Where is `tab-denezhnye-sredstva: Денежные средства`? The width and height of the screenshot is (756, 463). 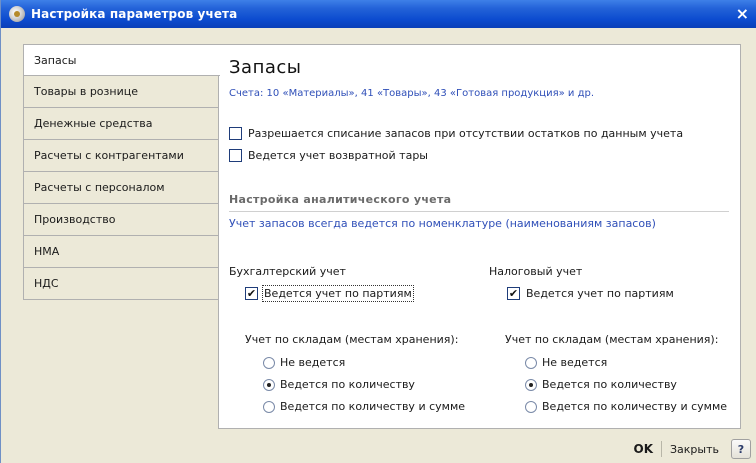
tab-denezhnye-sredstva: Денежные средства is located at coordinates (121, 124).